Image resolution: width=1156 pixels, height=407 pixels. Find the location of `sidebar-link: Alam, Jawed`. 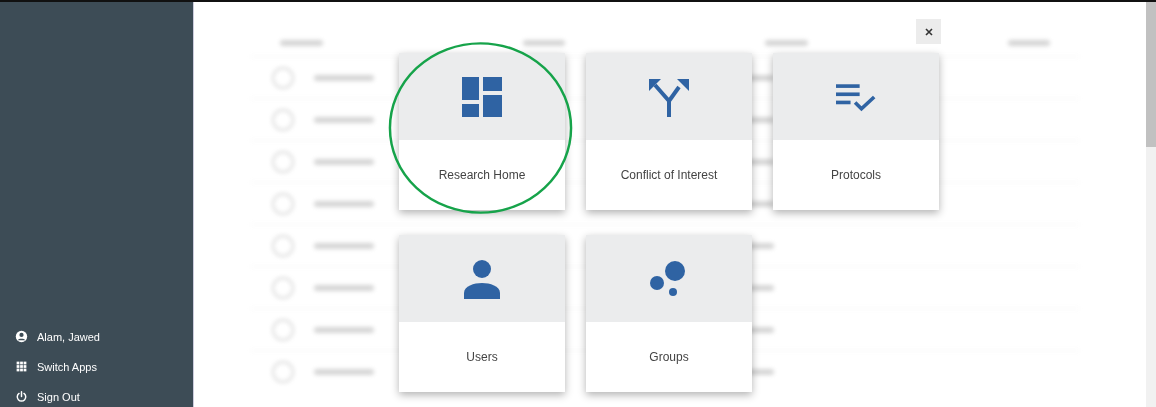

sidebar-link: Alam, Jawed is located at coordinates (104, 336).